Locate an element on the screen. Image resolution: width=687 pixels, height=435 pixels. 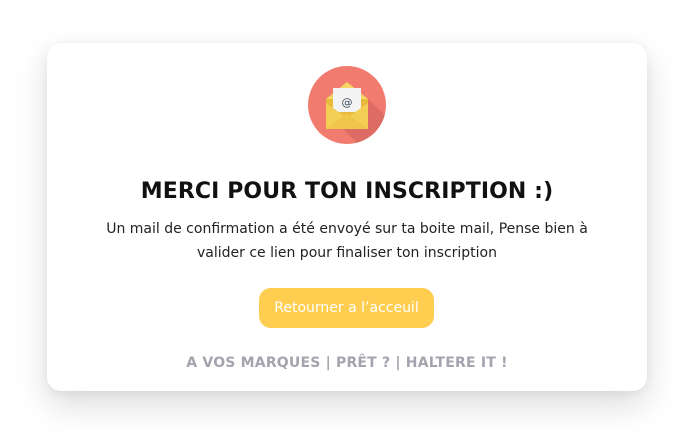
back-to-home-button: Retourner a l’acceuil is located at coordinates (346, 308).